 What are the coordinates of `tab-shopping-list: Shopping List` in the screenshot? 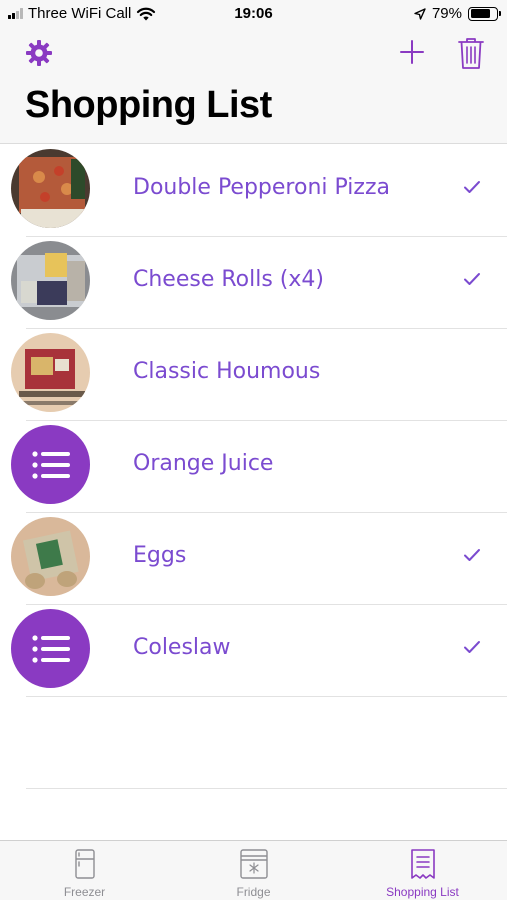 It's located at (422, 870).